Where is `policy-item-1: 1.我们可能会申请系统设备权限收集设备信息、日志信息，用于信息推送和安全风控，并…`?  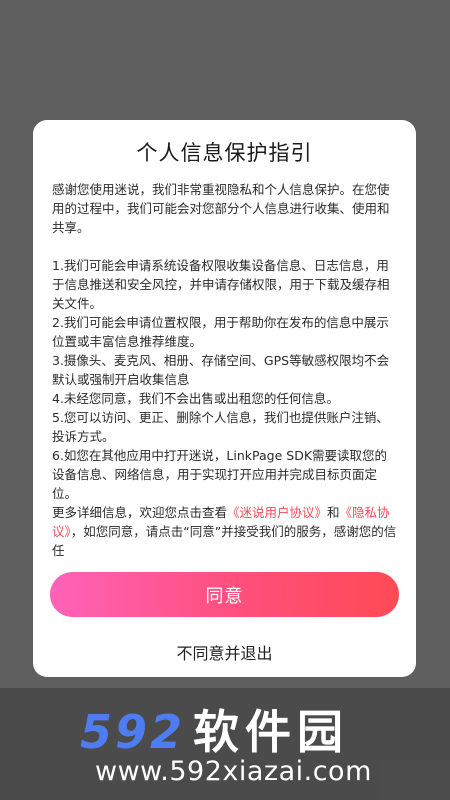 policy-item-1: 1.我们可能会申请系统设备权限收集设备信息、日志信息，用于信息推送和安全风控，并… is located at coordinates (221, 284).